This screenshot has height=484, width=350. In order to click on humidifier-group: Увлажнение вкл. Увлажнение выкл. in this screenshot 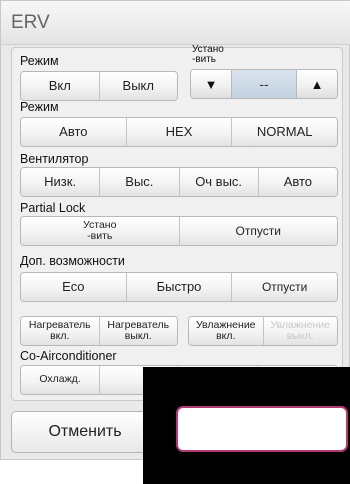, I will do `click(263, 331)`.